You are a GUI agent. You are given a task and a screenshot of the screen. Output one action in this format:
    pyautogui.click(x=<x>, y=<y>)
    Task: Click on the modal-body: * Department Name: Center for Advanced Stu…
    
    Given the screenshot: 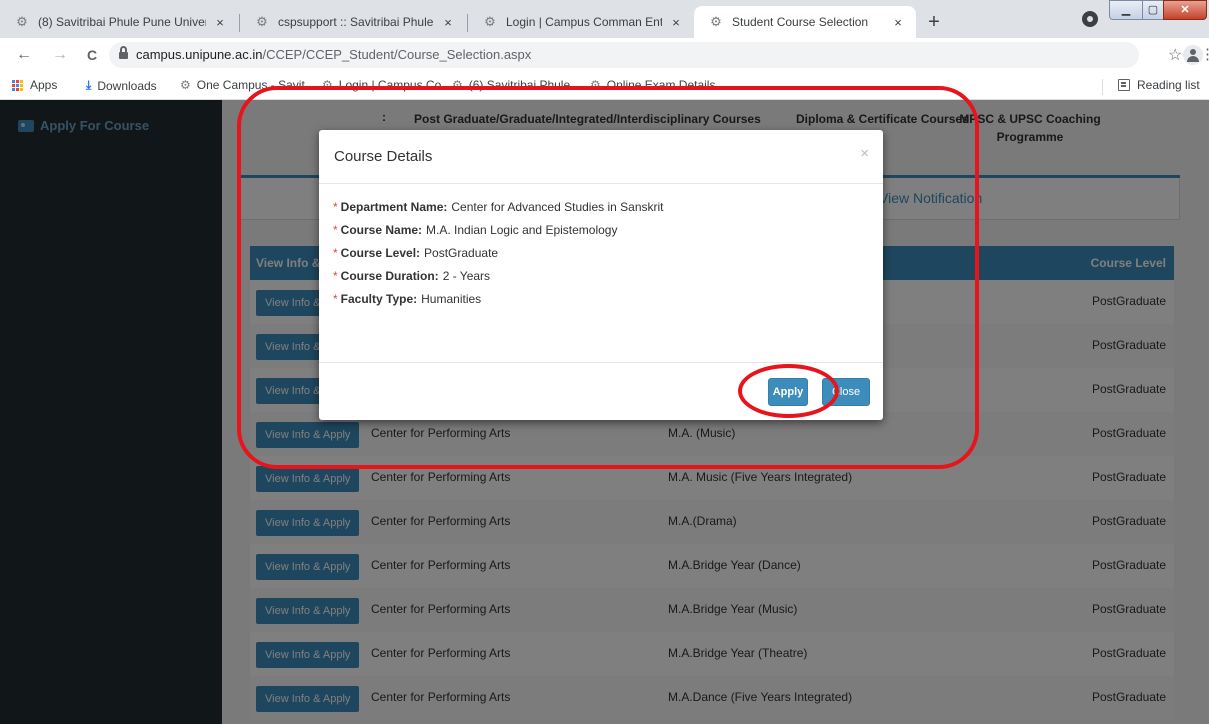 What is the action you would take?
    pyautogui.click(x=598, y=257)
    